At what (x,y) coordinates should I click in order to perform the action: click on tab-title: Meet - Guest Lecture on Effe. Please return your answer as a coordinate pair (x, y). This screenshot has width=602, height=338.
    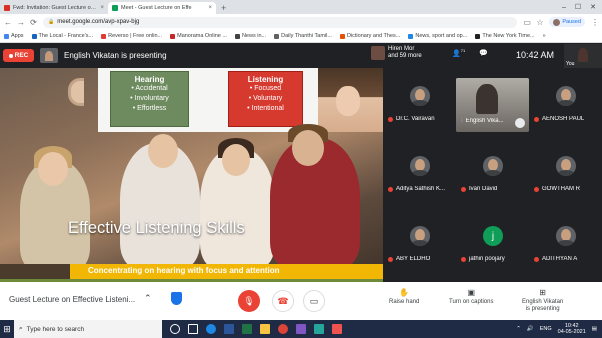
    Looking at the image, I should click on (156, 8).